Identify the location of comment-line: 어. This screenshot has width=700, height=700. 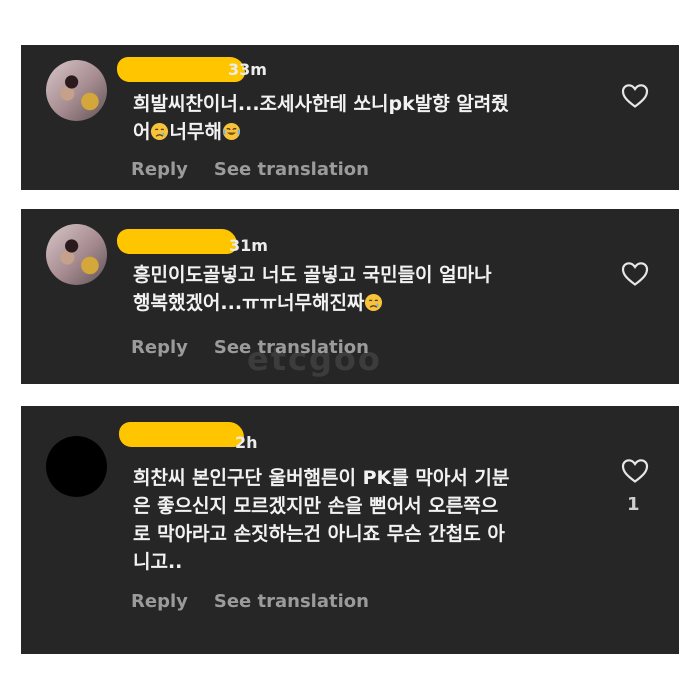
(142, 132).